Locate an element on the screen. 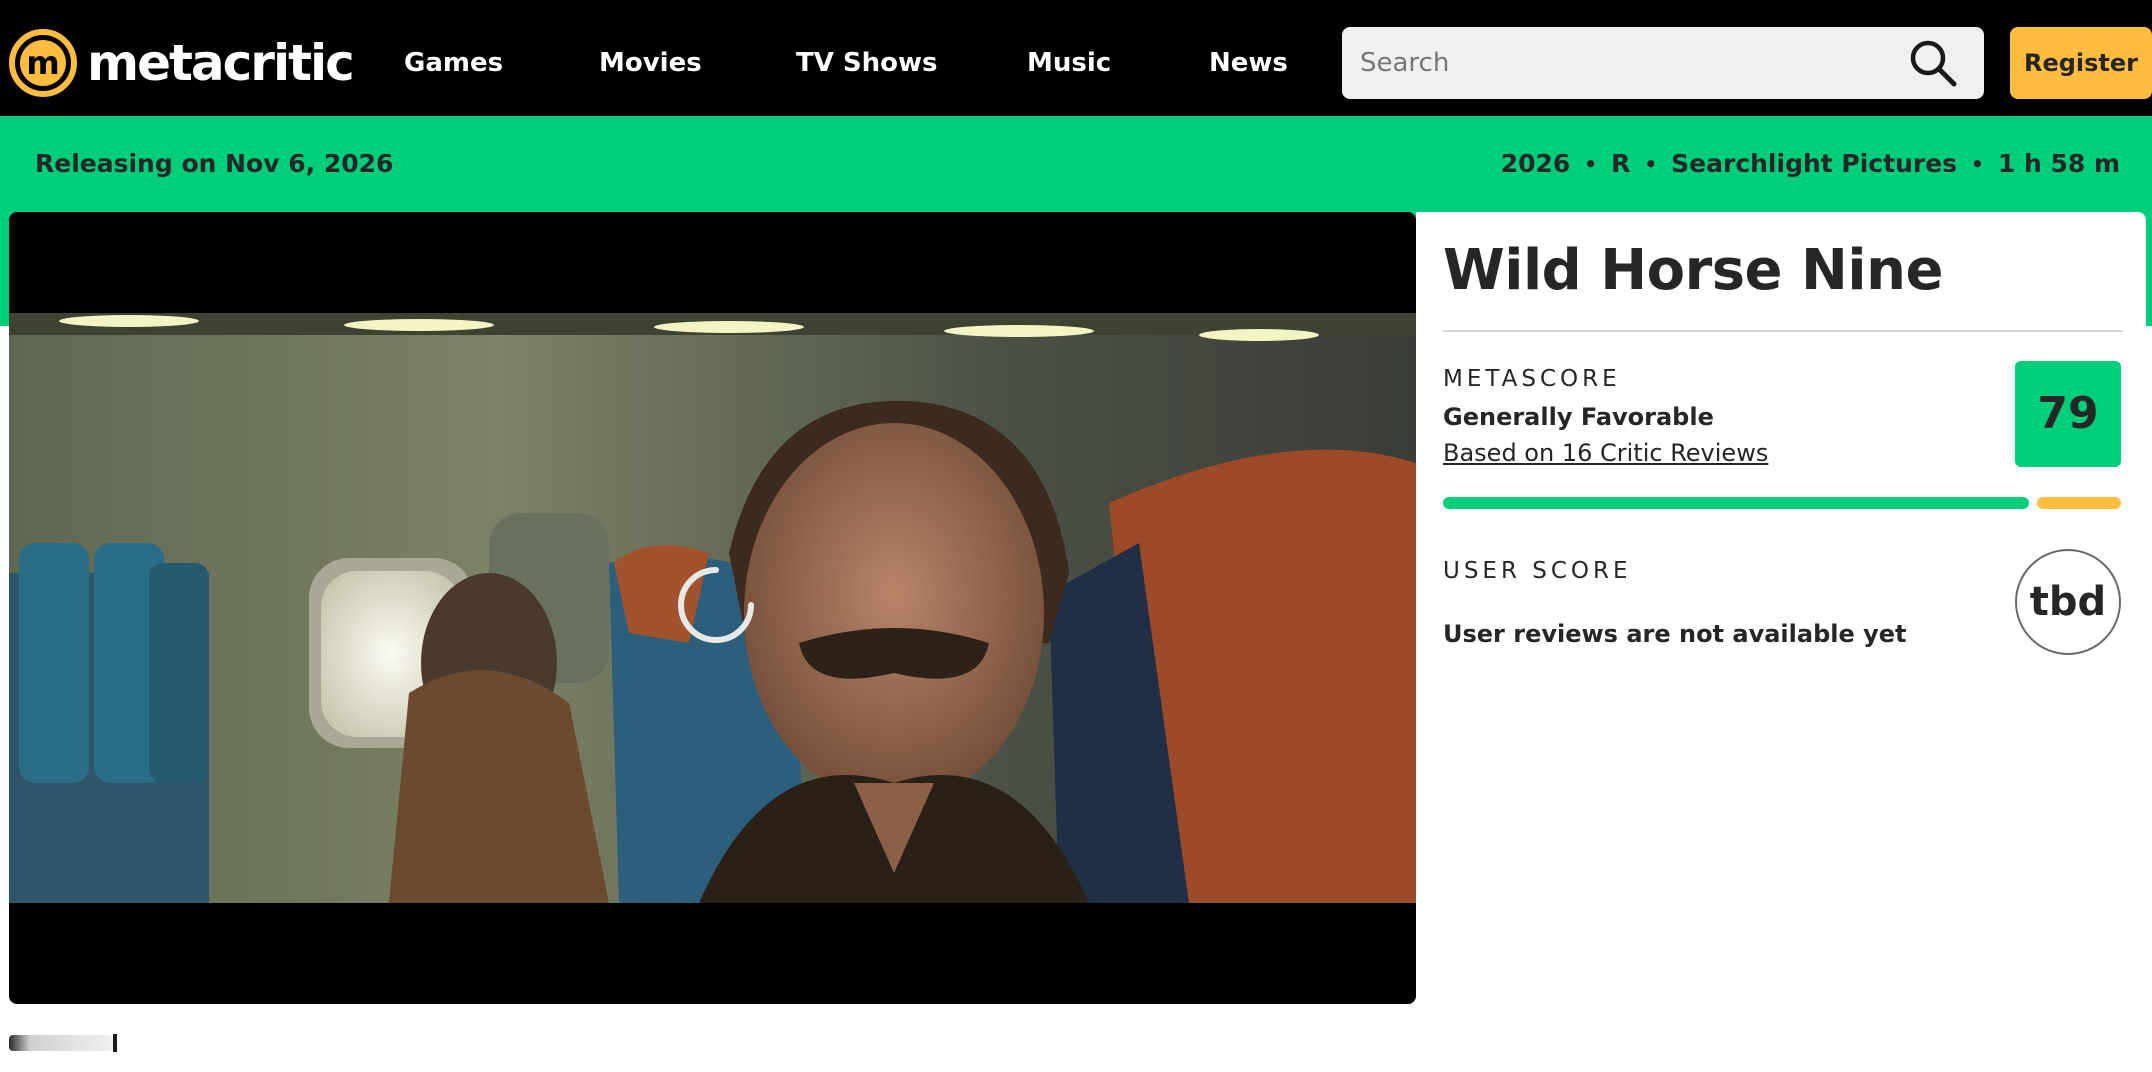 Image resolution: width=2152 pixels, height=1072 pixels. nav-music: Music is located at coordinates (1069, 63).